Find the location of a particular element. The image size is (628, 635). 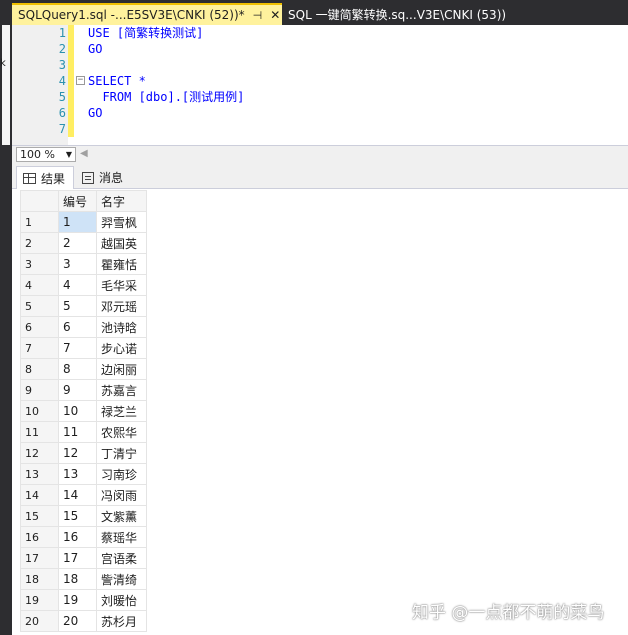

table-row: 14 14 冯闵雨 is located at coordinates (83, 495).